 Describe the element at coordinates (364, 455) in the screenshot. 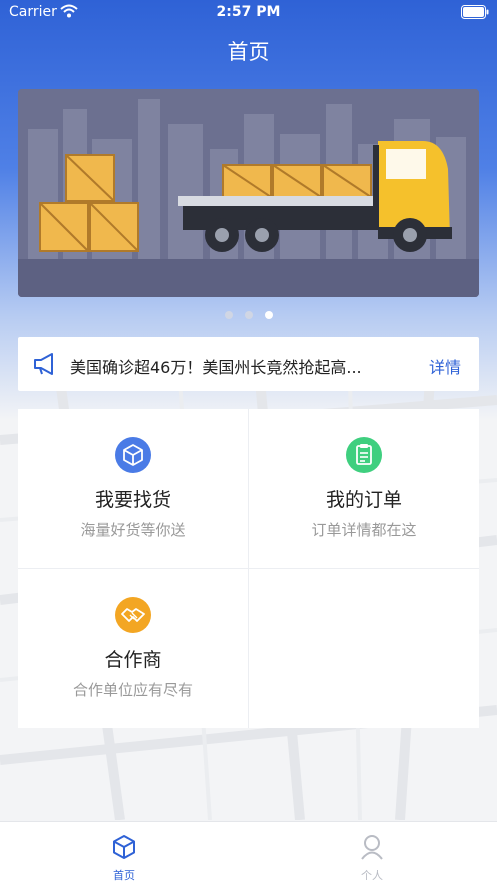

I see `clipboard-icon` at that location.